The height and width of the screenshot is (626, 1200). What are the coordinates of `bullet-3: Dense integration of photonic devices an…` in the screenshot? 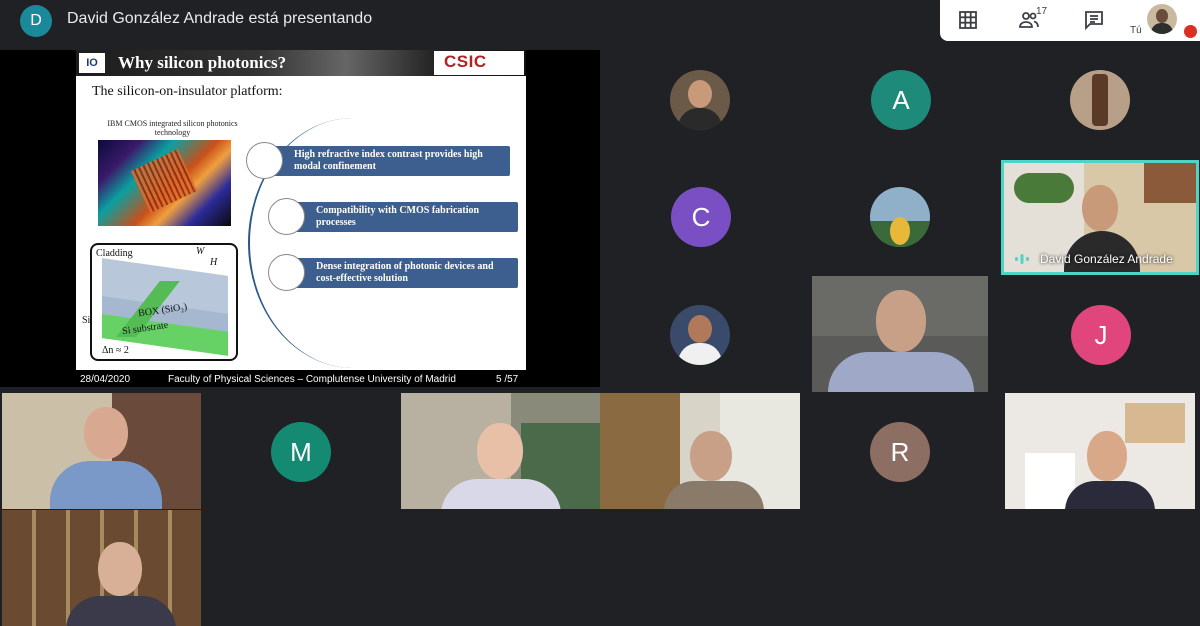 It's located at (393, 272).